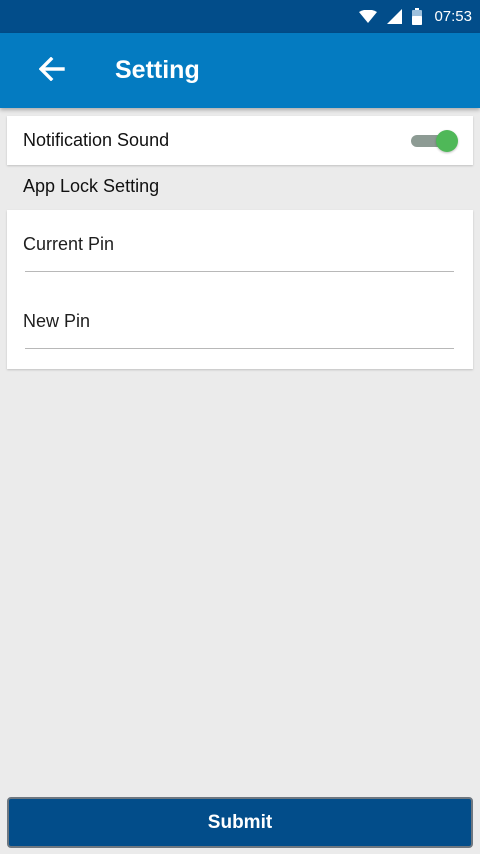  What do you see at coordinates (239, 244) in the screenshot?
I see `current-pin-input` at bounding box center [239, 244].